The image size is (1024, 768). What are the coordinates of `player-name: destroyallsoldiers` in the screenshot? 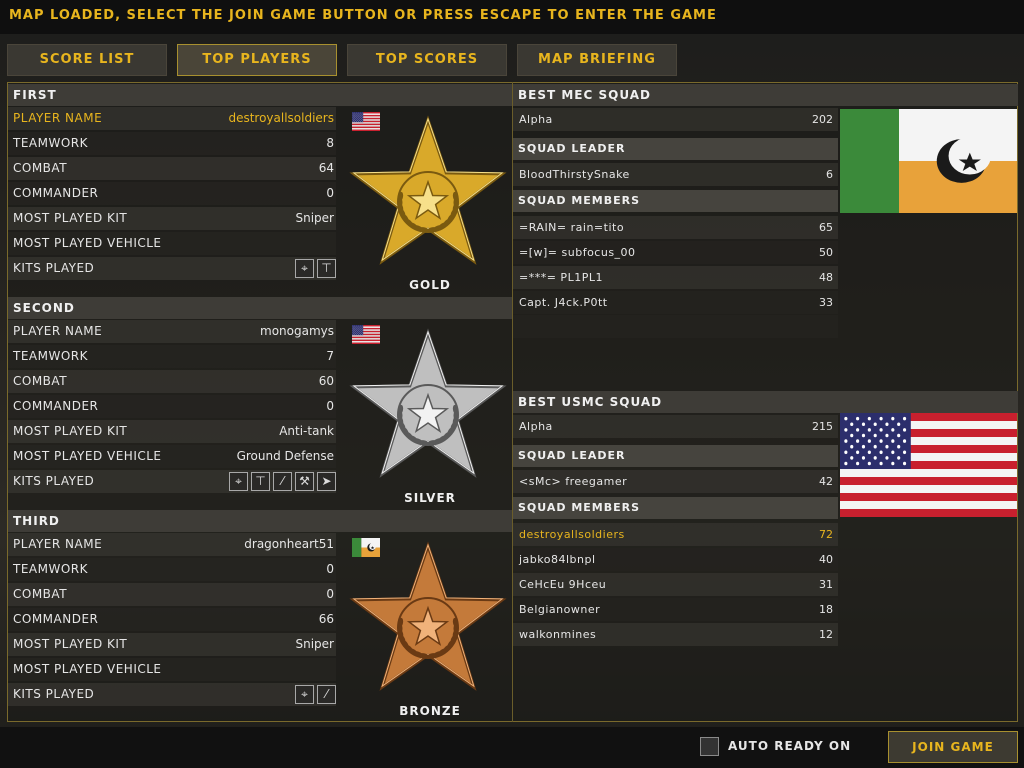 It's located at (572, 534).